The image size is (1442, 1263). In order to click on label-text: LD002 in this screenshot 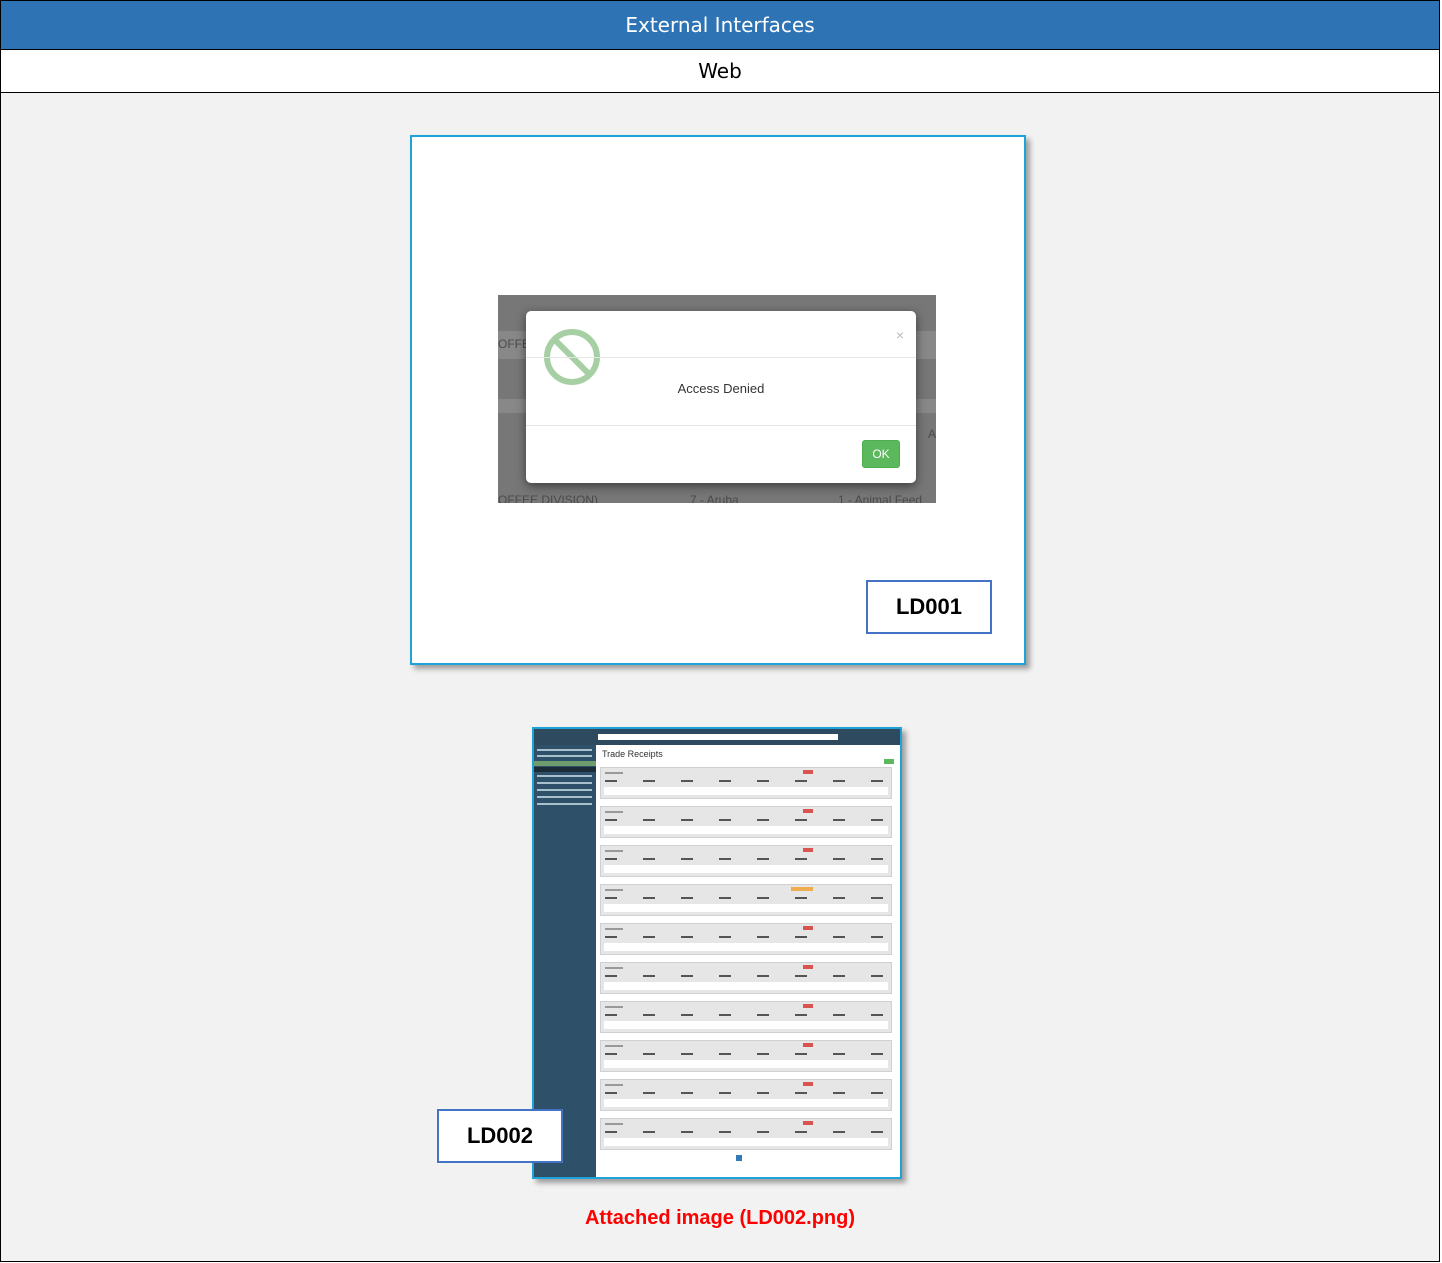, I will do `click(500, 1135)`.